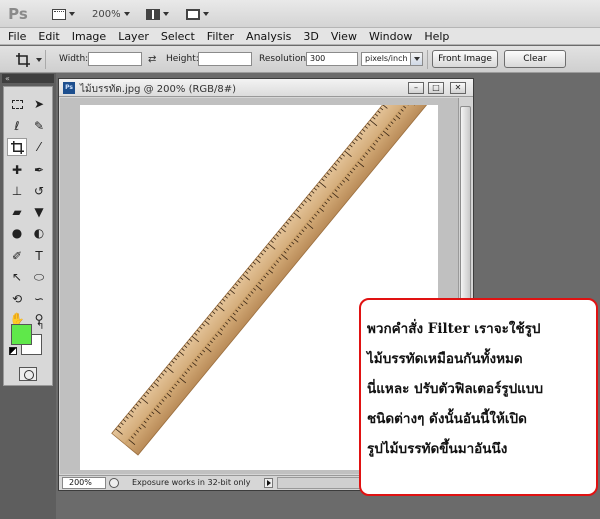  What do you see at coordinates (535, 59) in the screenshot?
I see `clear-button: Clear` at bounding box center [535, 59].